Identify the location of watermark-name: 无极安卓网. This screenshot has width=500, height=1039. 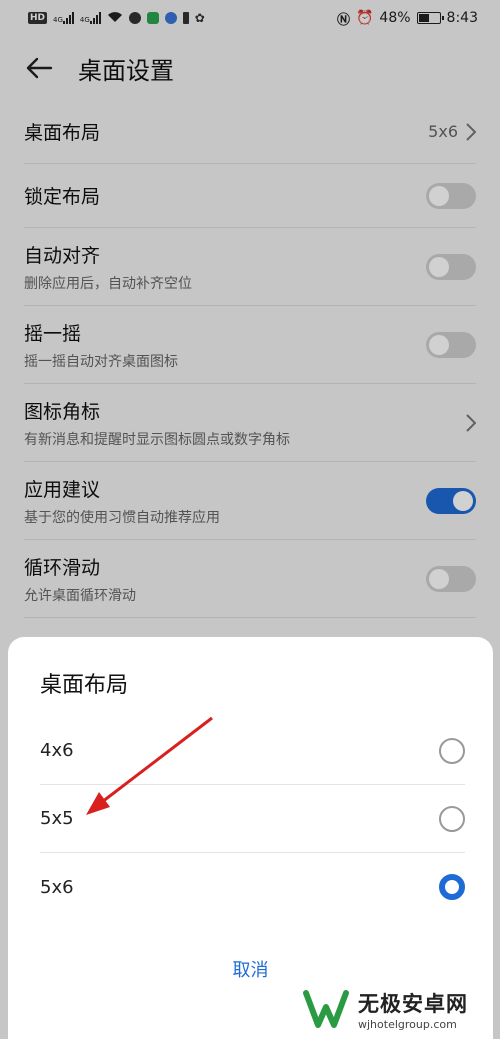
(413, 1003).